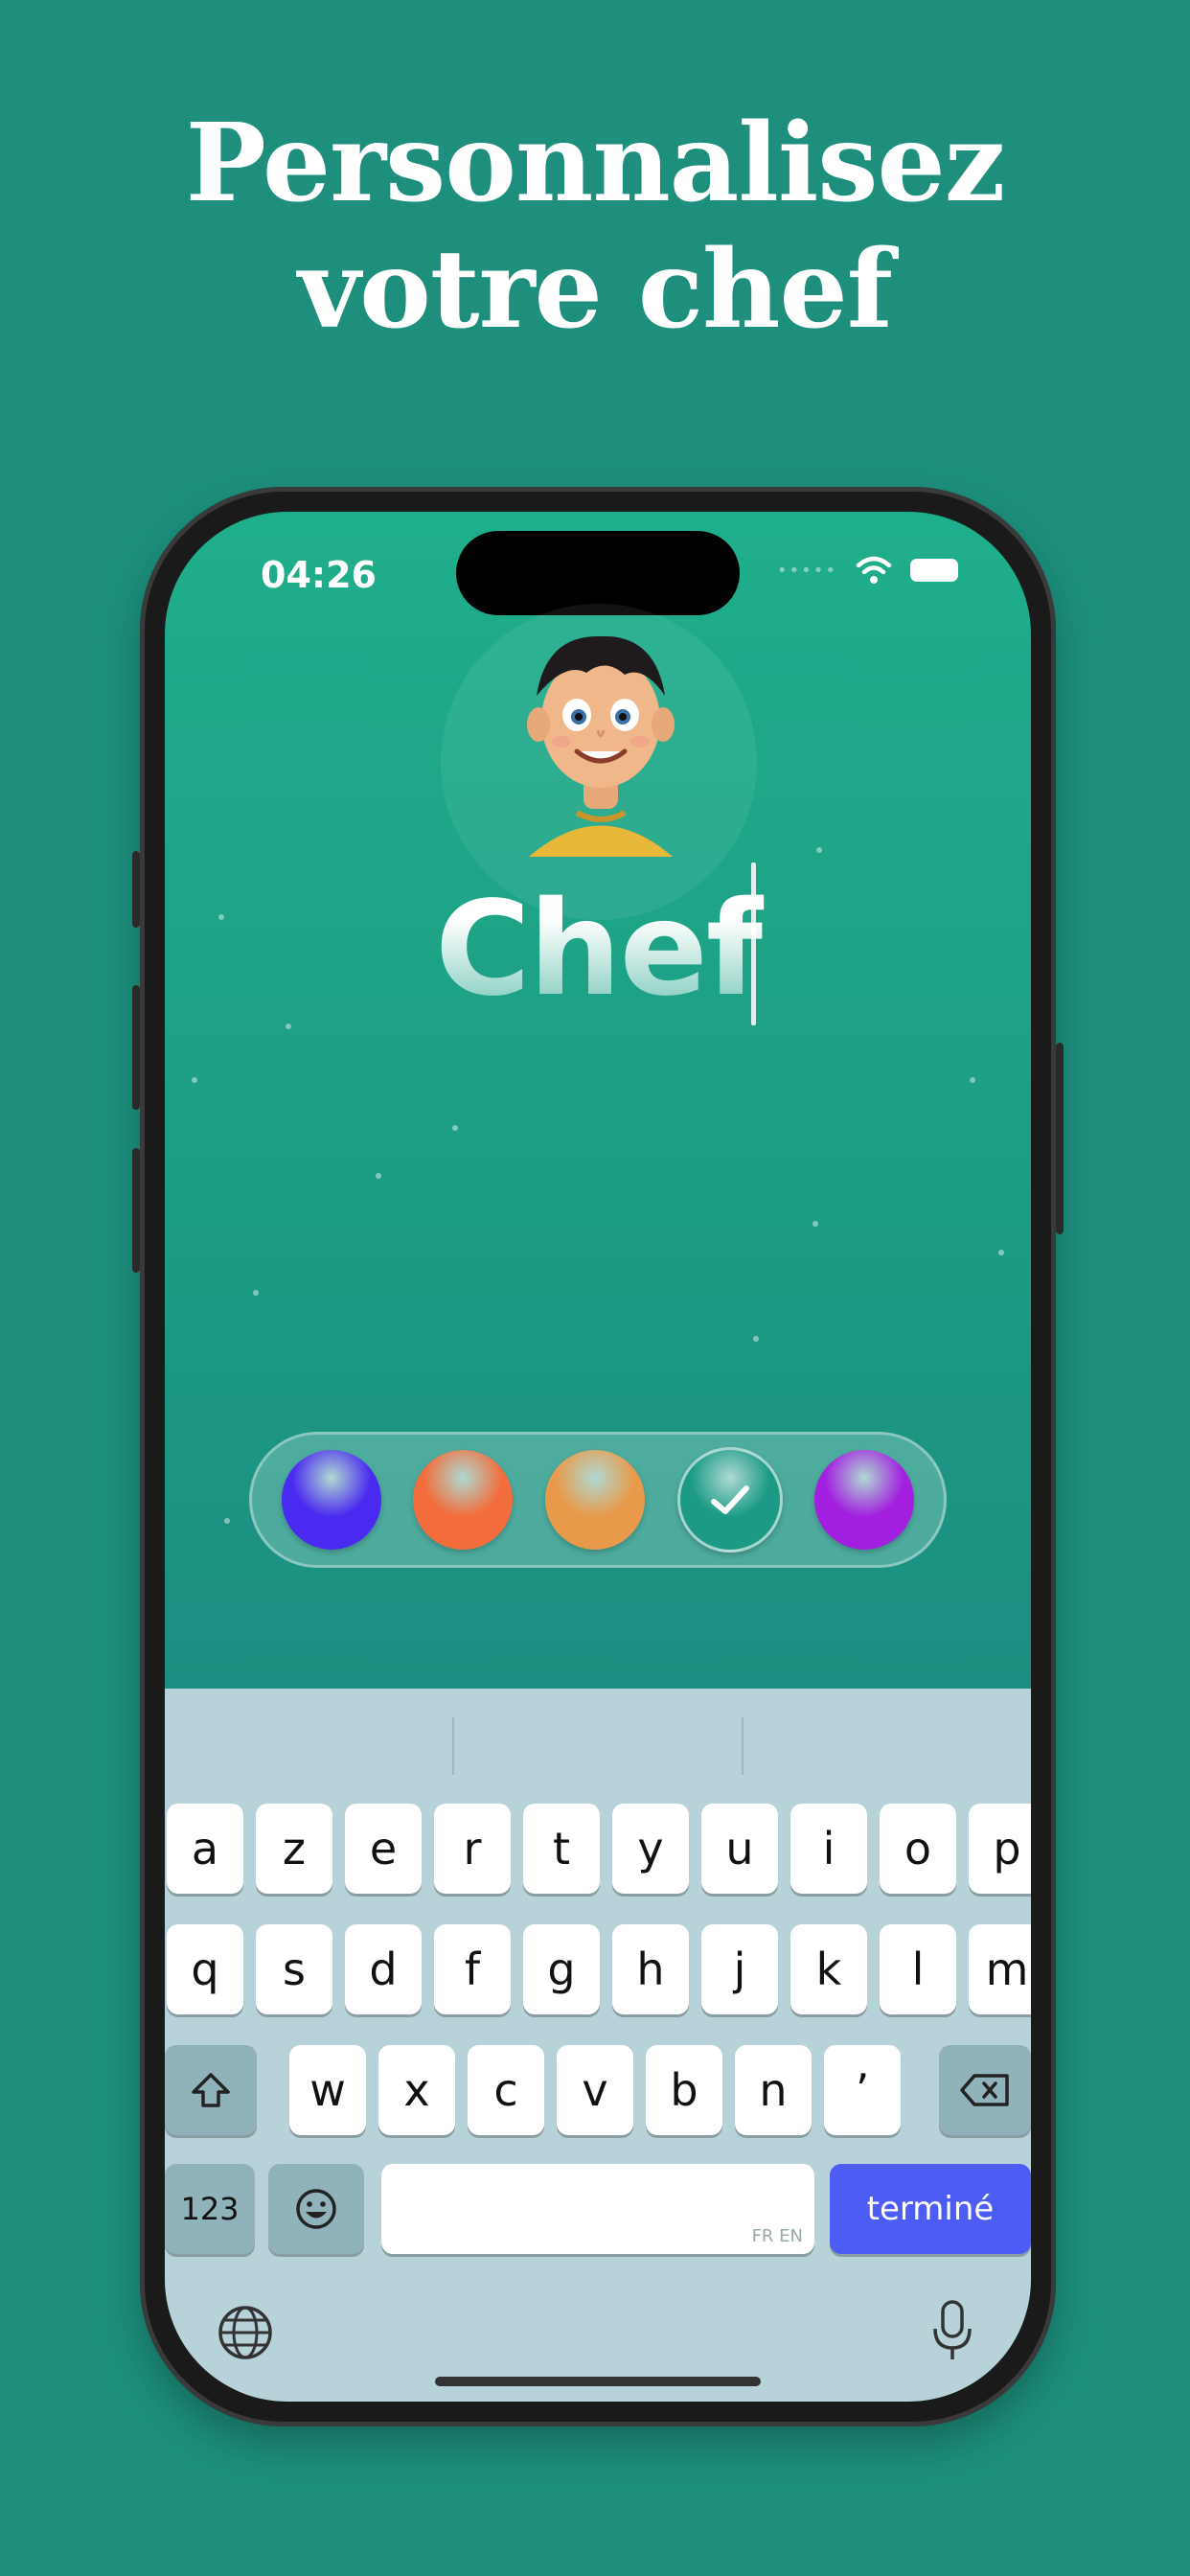 Image resolution: width=1190 pixels, height=2576 pixels. What do you see at coordinates (319, 575) in the screenshot?
I see `status-time: 04:26` at bounding box center [319, 575].